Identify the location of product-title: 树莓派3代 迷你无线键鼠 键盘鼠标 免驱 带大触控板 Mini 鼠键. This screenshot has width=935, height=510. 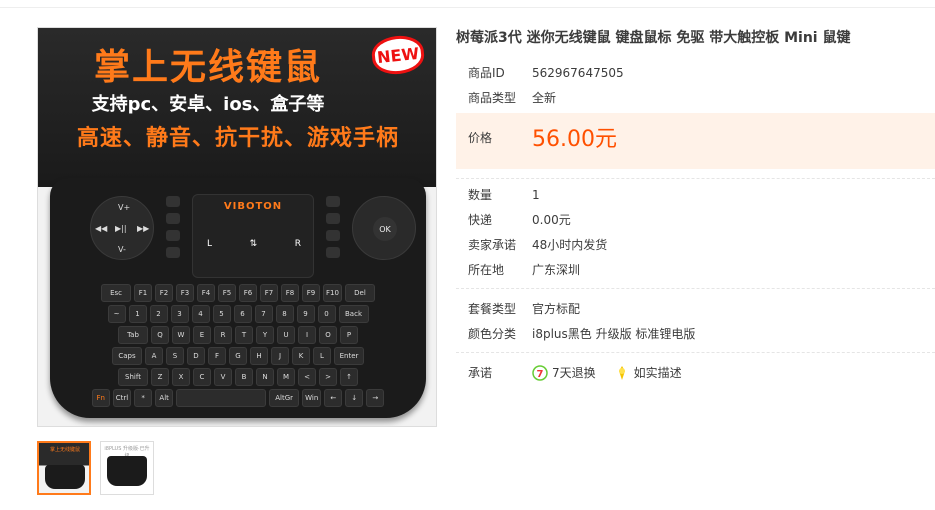
(653, 38).